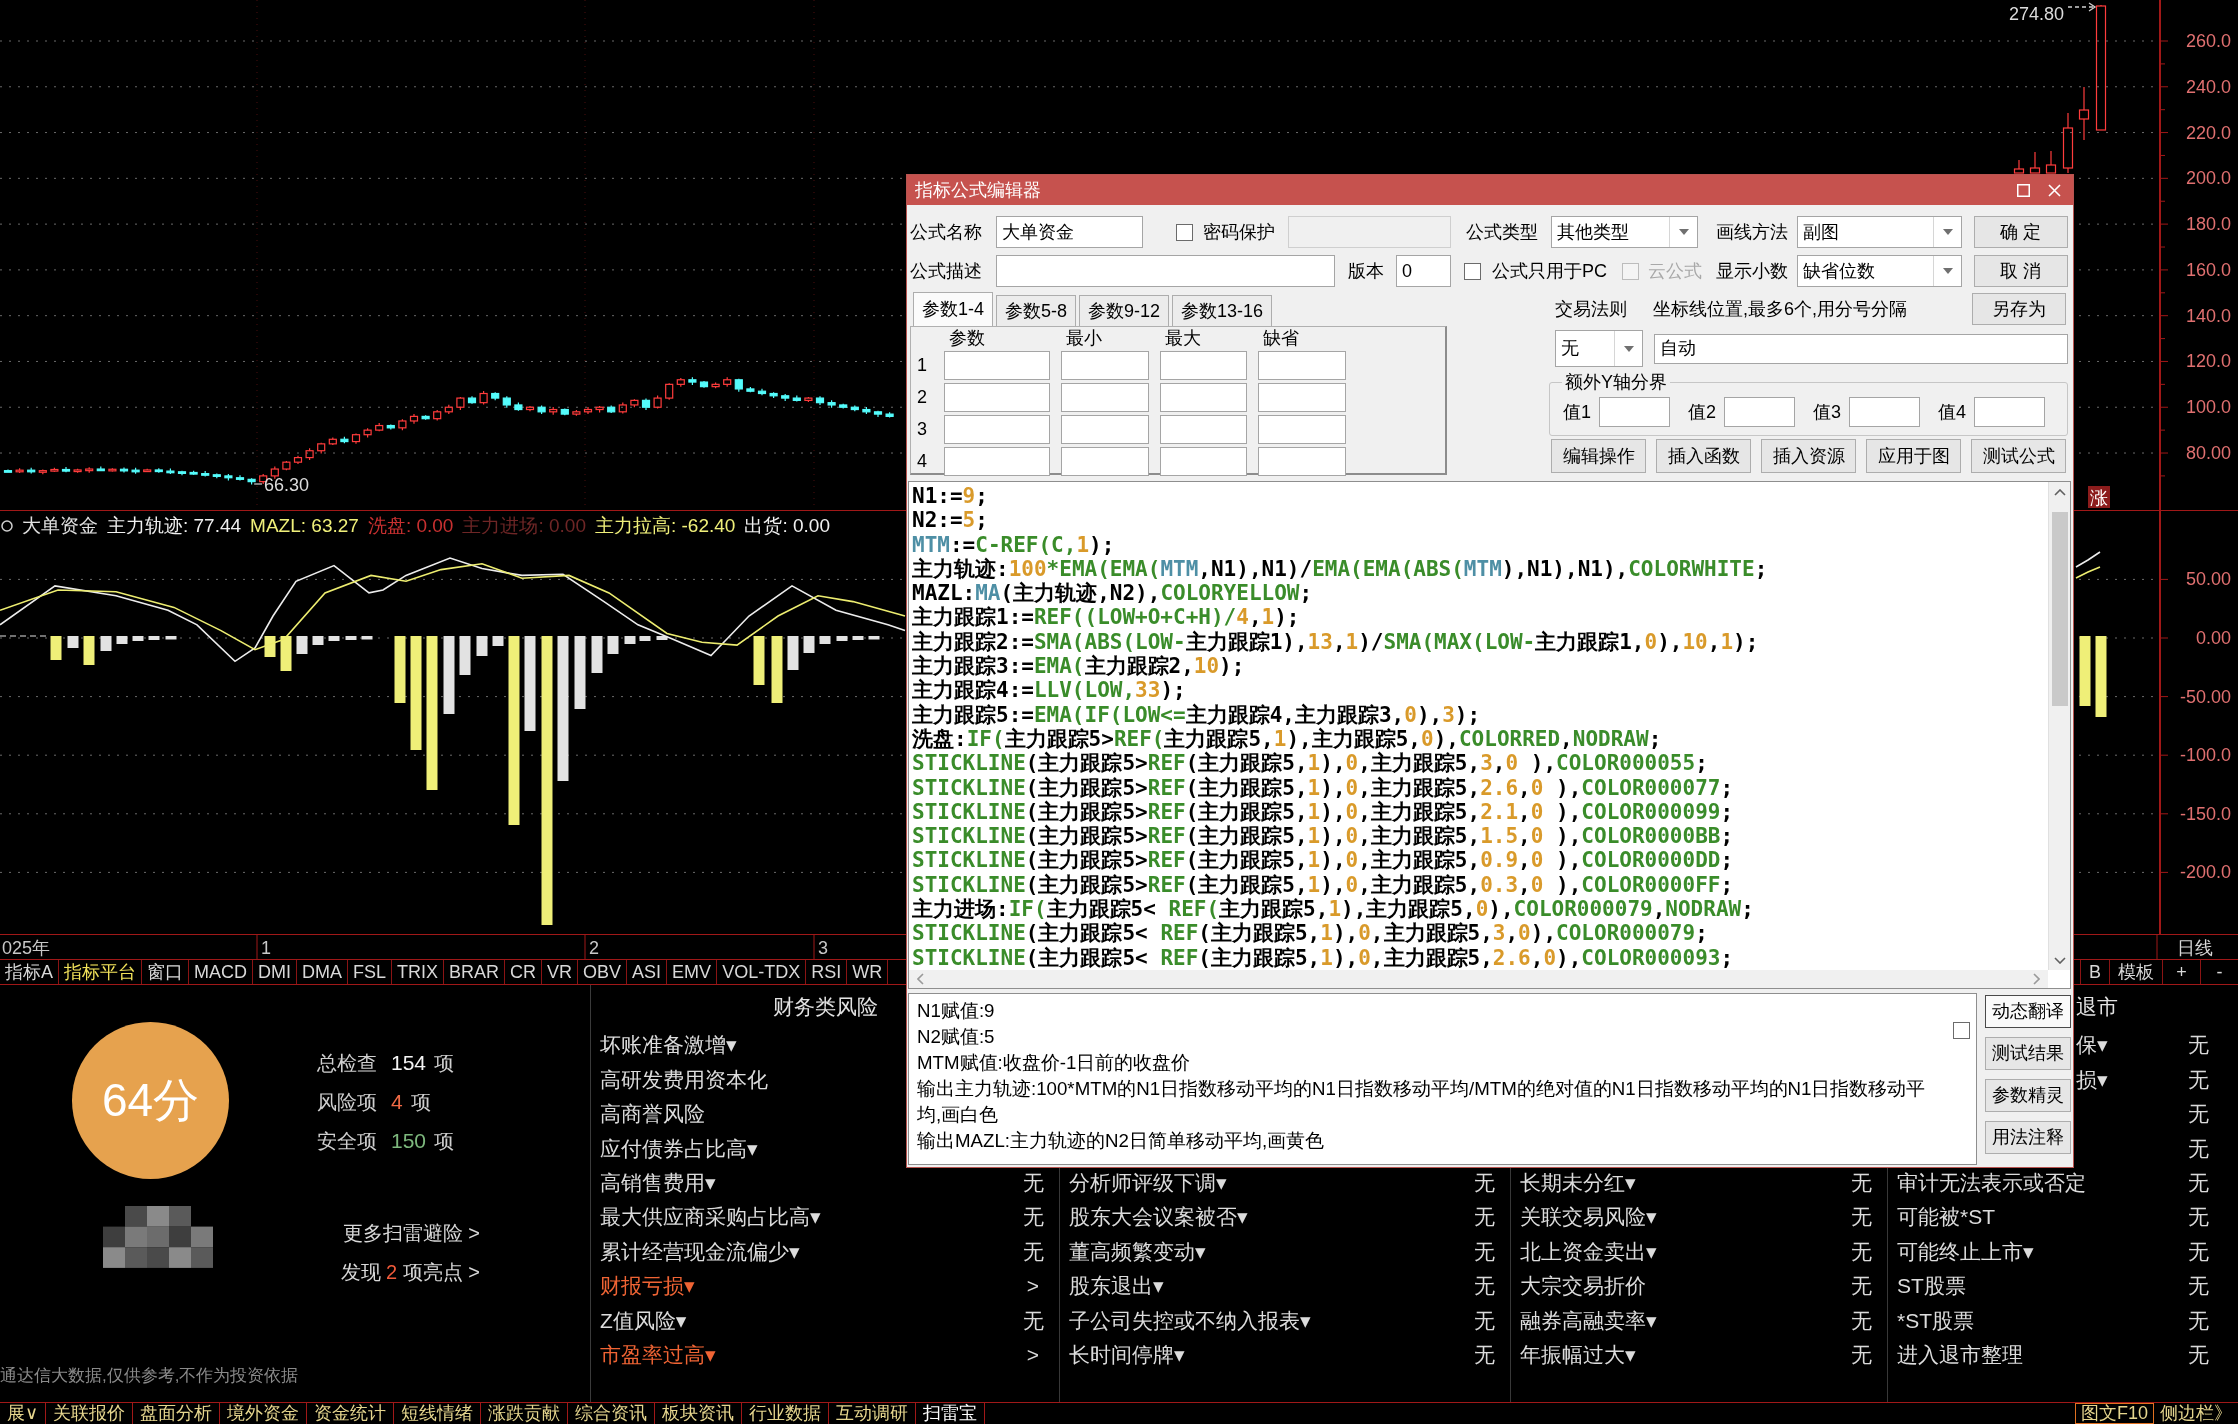 The height and width of the screenshot is (1424, 2238). What do you see at coordinates (652, 1114) in the screenshot?
I see `risk-item: 高商誉风险` at bounding box center [652, 1114].